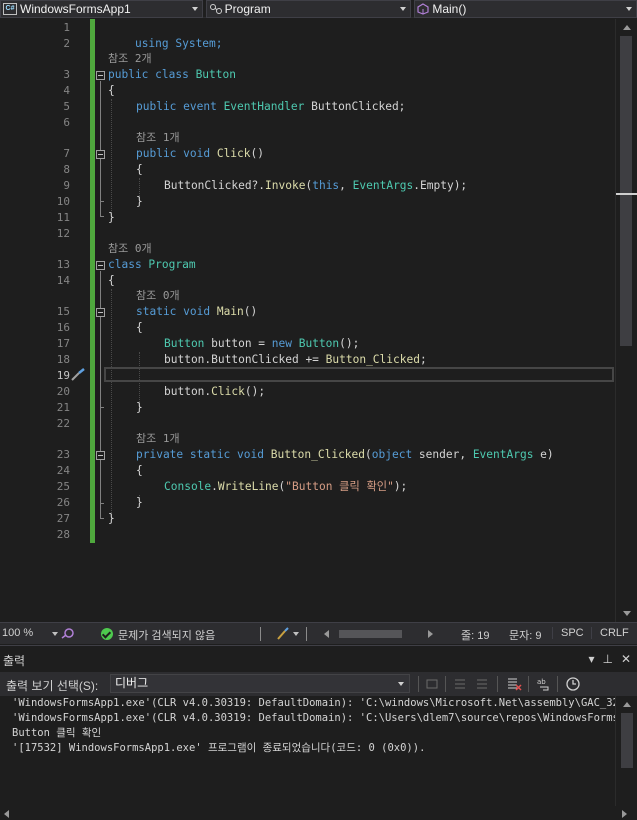 The image size is (637, 820). What do you see at coordinates (591, 659) in the screenshot?
I see `window-position-icon: ▾` at bounding box center [591, 659].